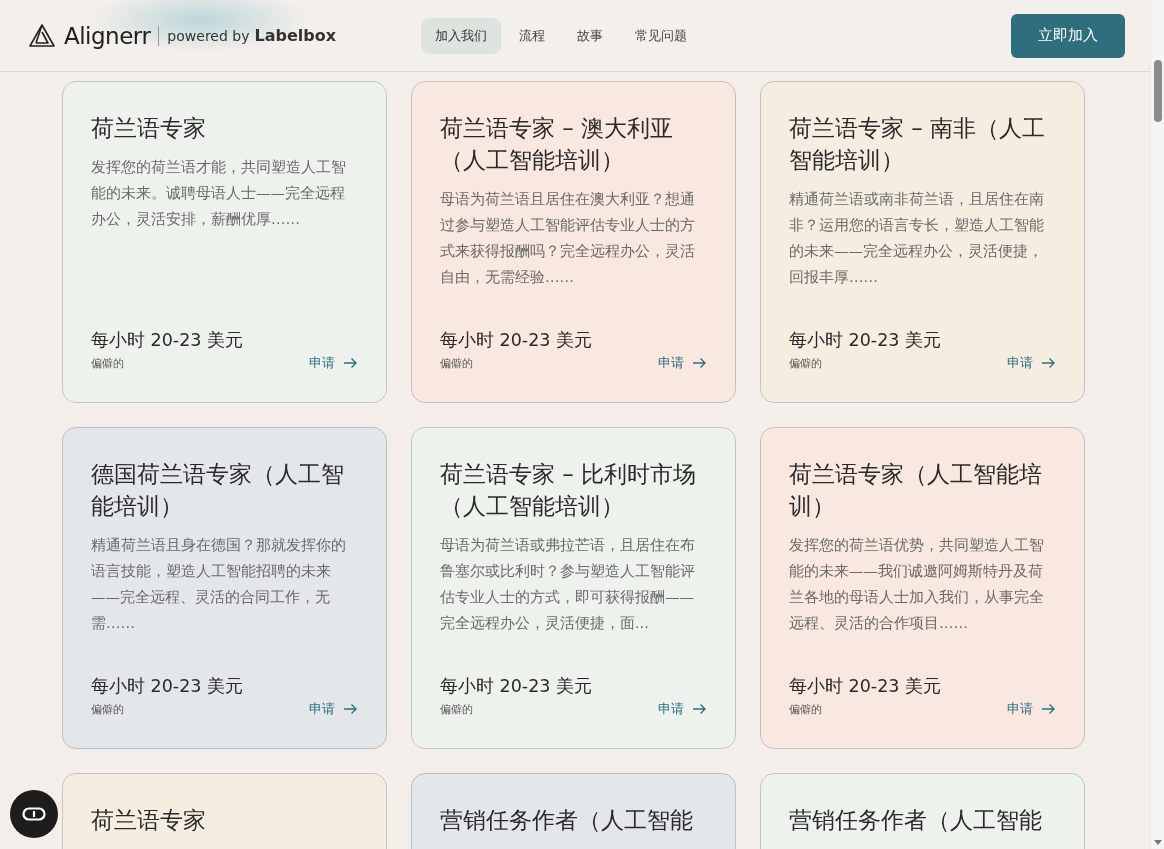 The image size is (1164, 849). Describe the element at coordinates (224, 242) in the screenshot. I see `job-card: 荷兰语专家 发挥您的荷兰语才能，共同塑造人工智能的未来。诚聘母语人士——完全远程办公，灵活安排，薪酬优厚…… 每小时 20-23 美元 偏僻的 申请` at that location.